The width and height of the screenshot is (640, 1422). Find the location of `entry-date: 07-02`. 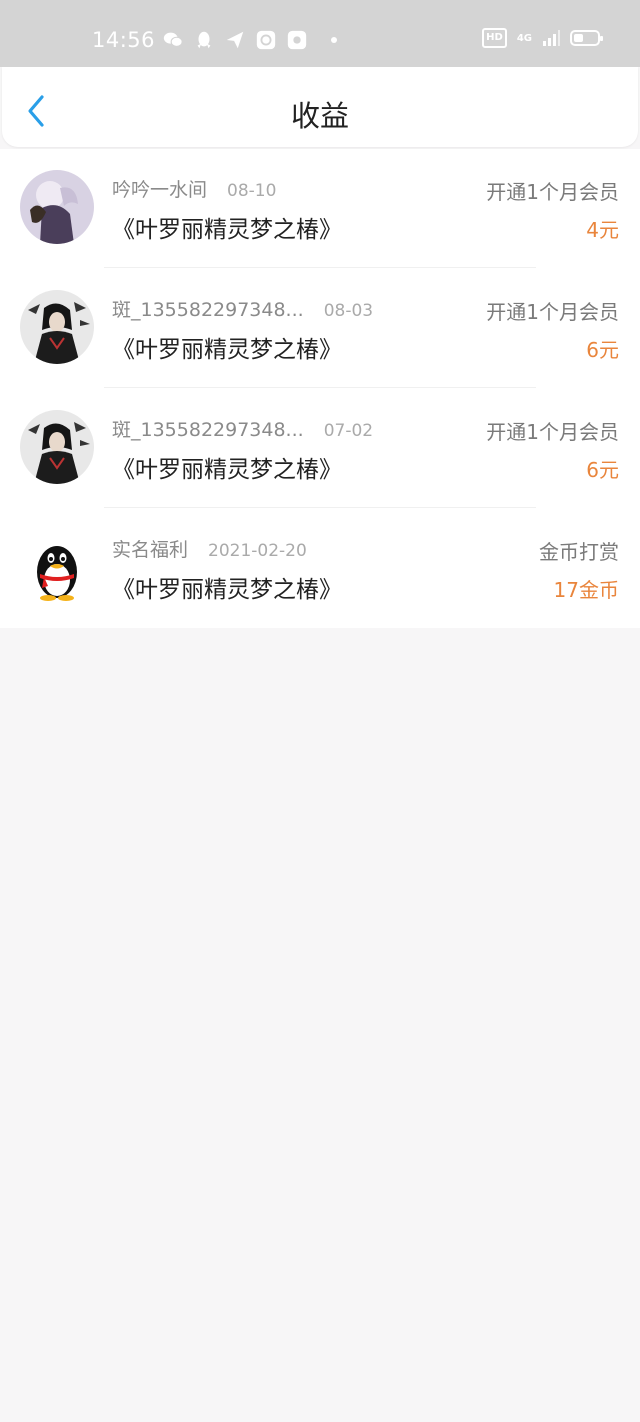

entry-date: 07-02 is located at coordinates (348, 431).